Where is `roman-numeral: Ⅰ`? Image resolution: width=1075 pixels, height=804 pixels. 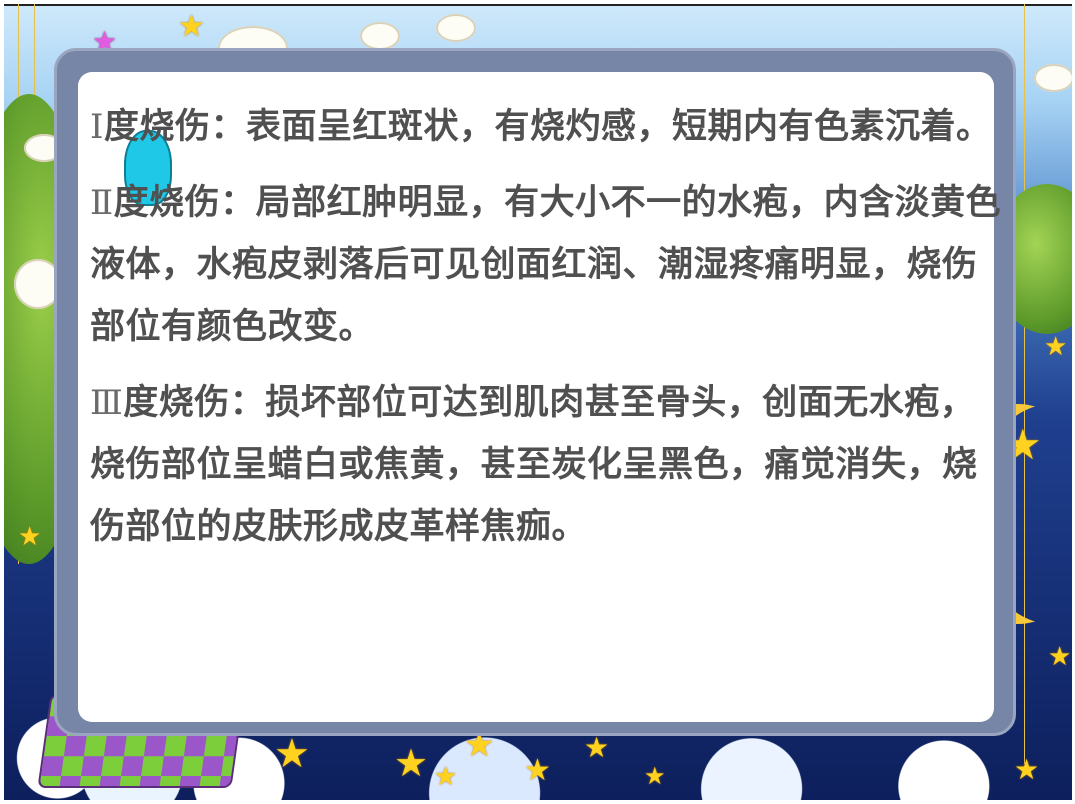 roman-numeral: Ⅰ is located at coordinates (97, 127).